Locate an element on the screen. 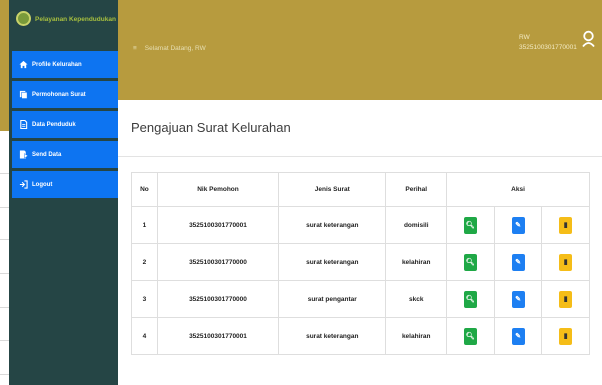 The image size is (602, 385). cell-no: 2 is located at coordinates (144, 262).